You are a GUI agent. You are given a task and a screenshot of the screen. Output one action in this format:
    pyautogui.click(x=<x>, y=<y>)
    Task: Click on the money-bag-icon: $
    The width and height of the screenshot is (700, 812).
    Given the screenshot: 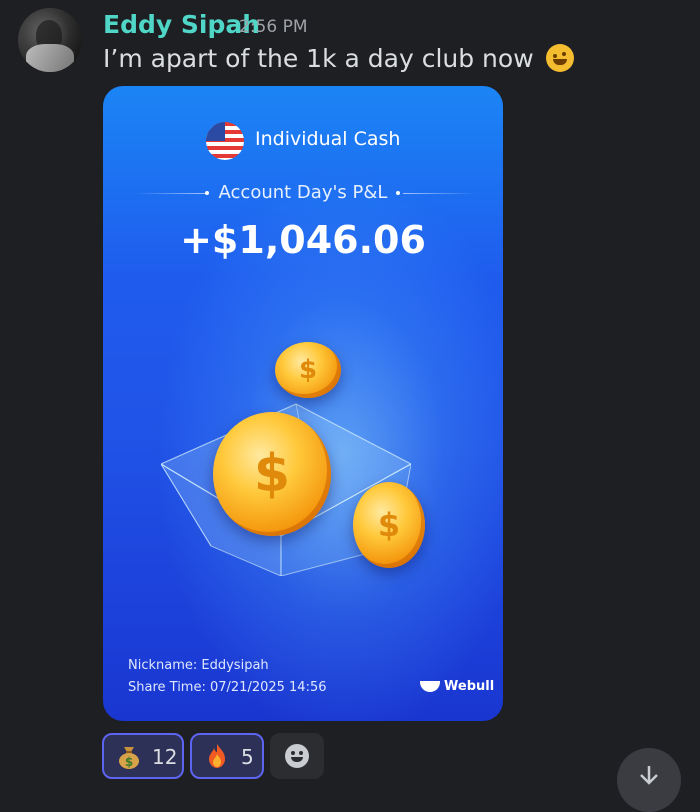 What is the action you would take?
    pyautogui.click(x=129, y=758)
    